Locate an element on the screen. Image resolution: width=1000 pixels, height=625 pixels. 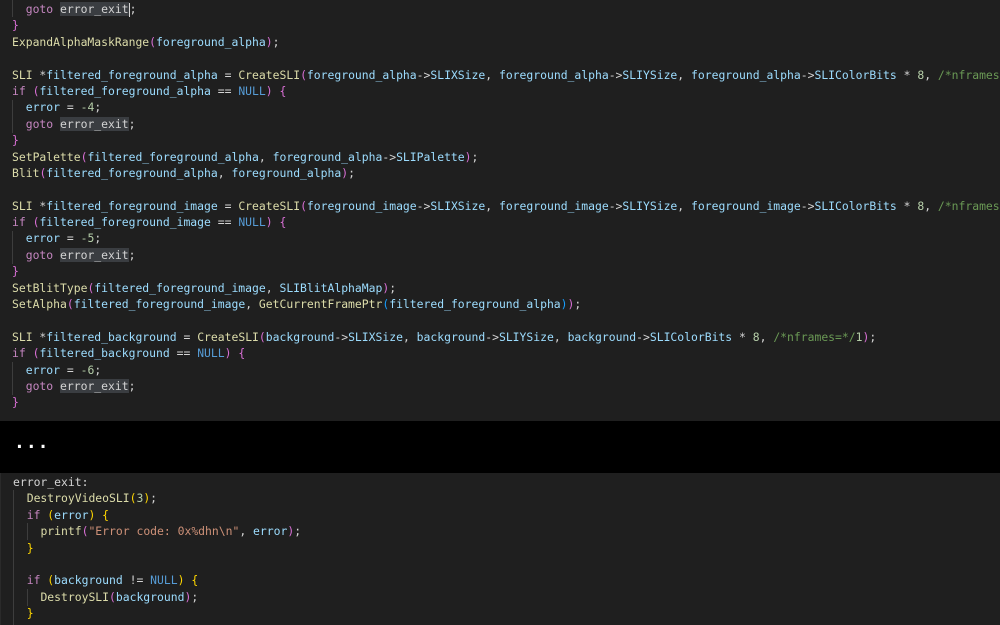
code-token: foreground_image is located at coordinates (553, 205).